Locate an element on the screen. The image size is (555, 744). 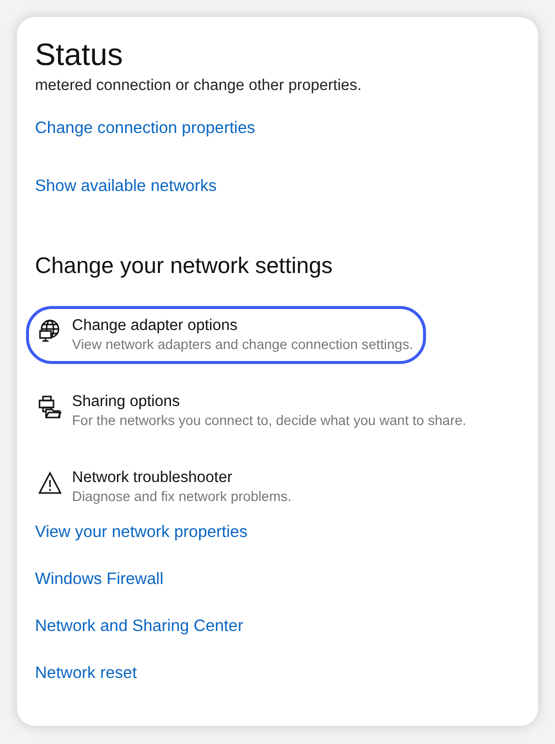
page-title: Status is located at coordinates (79, 55).